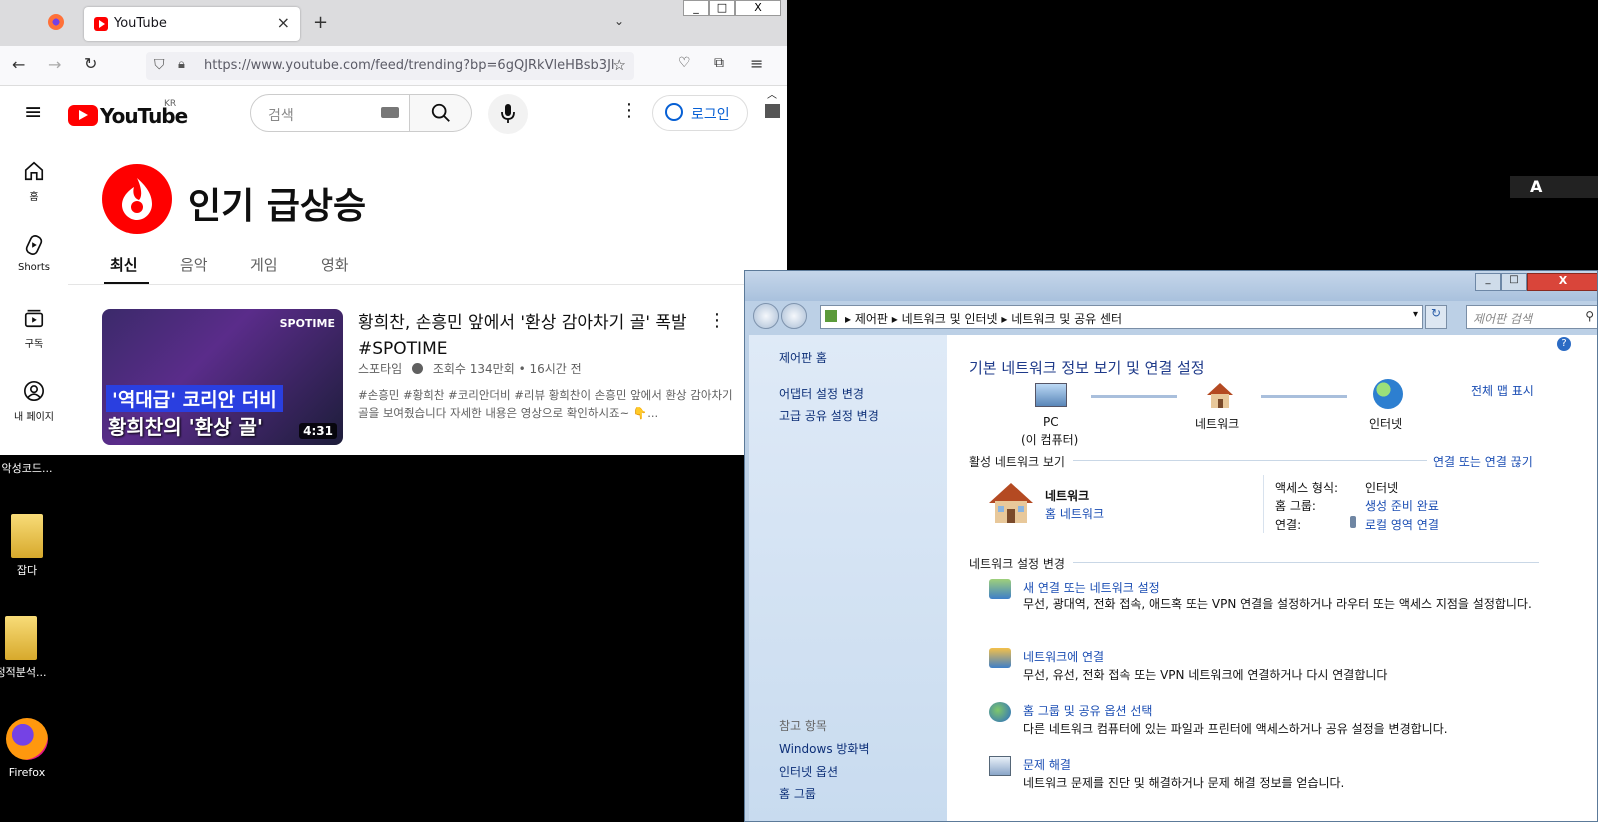 Image resolution: width=1598 pixels, height=822 pixels. I want to click on map-pc-sublabel: (이 컴퓨터), so click(1050, 440).